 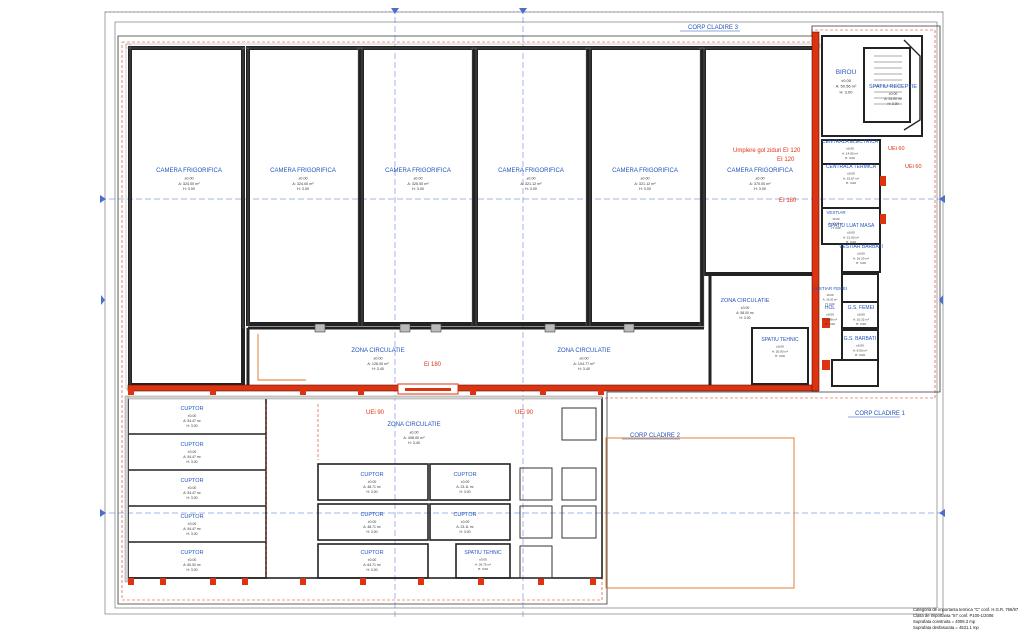 I want to click on room-label-cuptor-c1: CUPTOR ±0.00A: 48.71 m²H: 3.00, so click(x=371, y=483).